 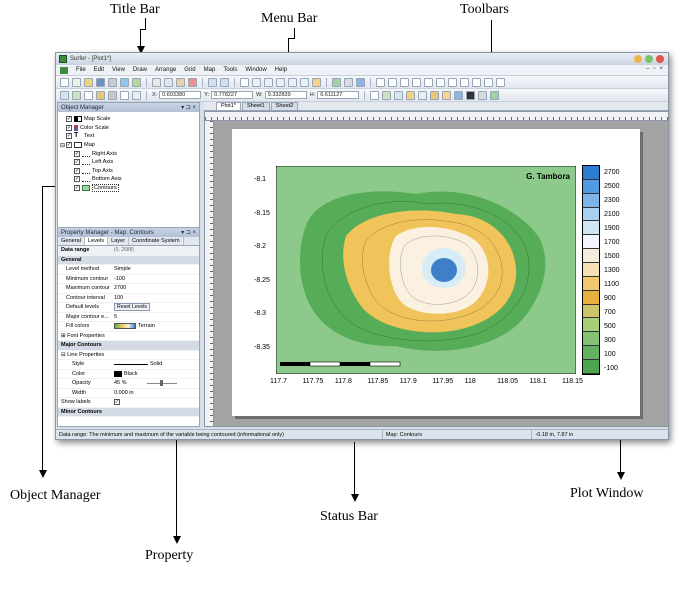 What do you see at coordinates (128, 412) in the screenshot?
I see `minor-contours-section: Minor Contours` at bounding box center [128, 412].